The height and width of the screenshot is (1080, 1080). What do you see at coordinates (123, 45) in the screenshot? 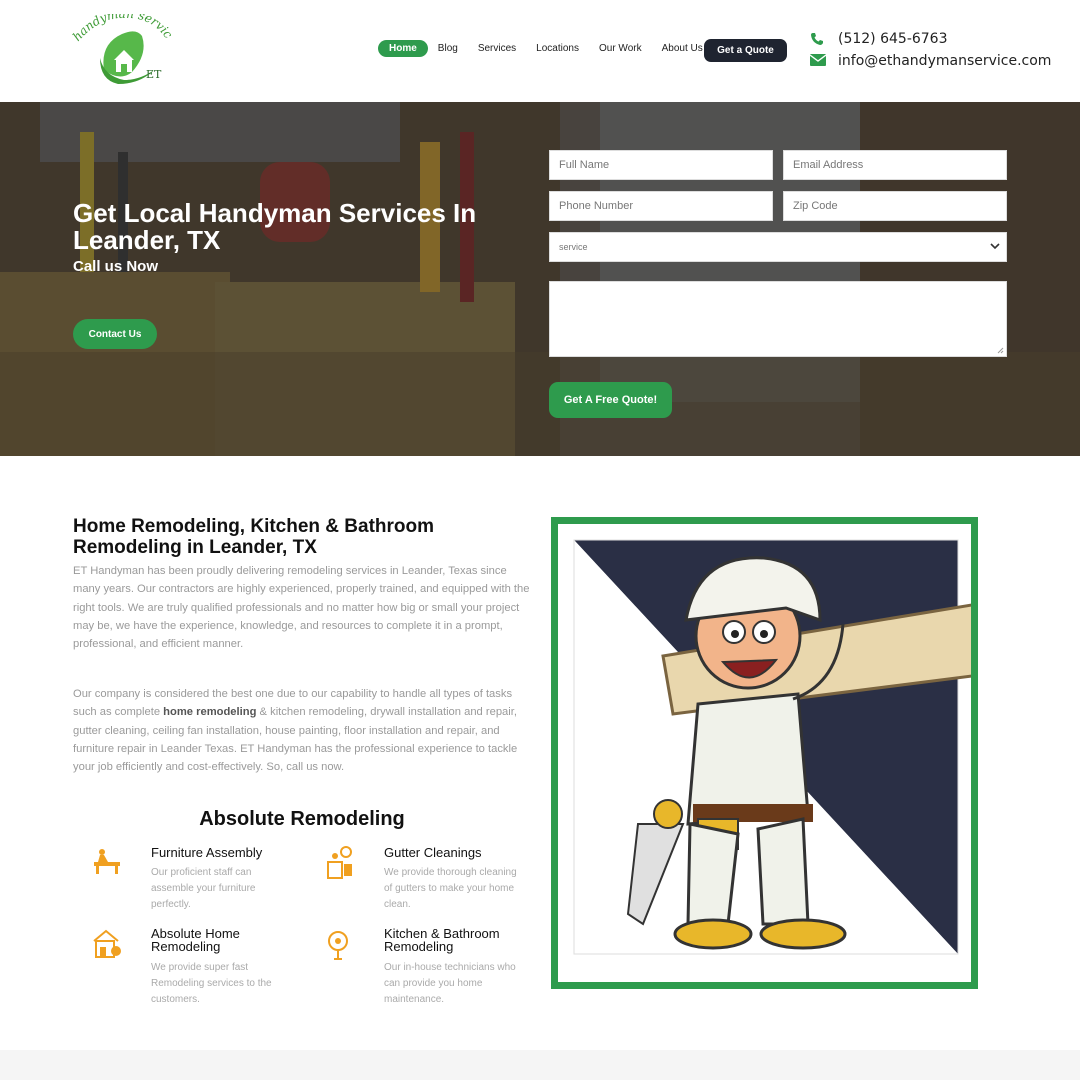
I see `site-logo: handyman service ET` at bounding box center [123, 45].